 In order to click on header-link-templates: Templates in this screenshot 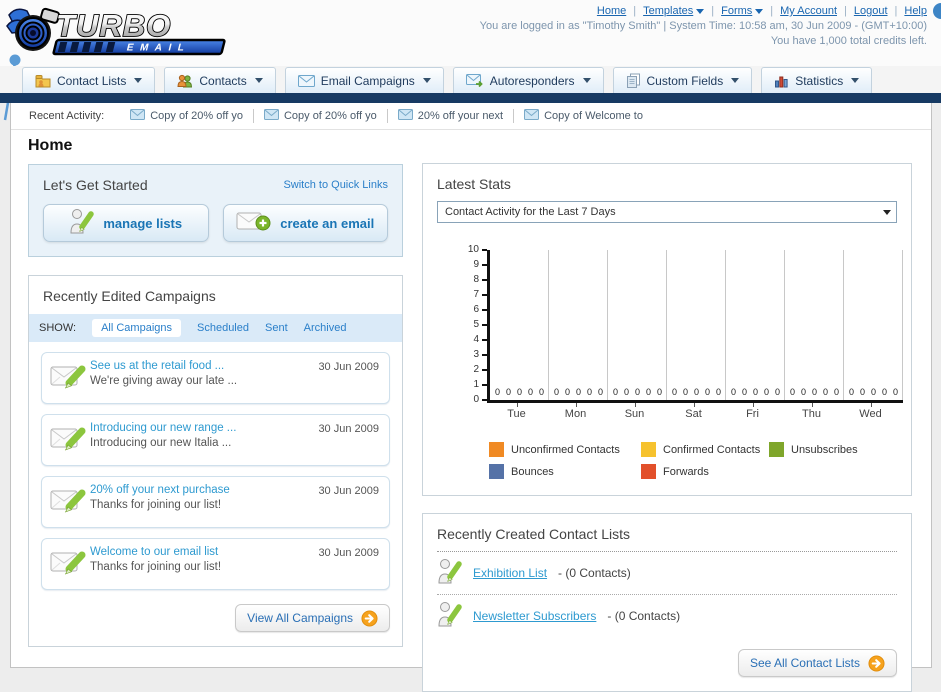, I will do `click(674, 11)`.